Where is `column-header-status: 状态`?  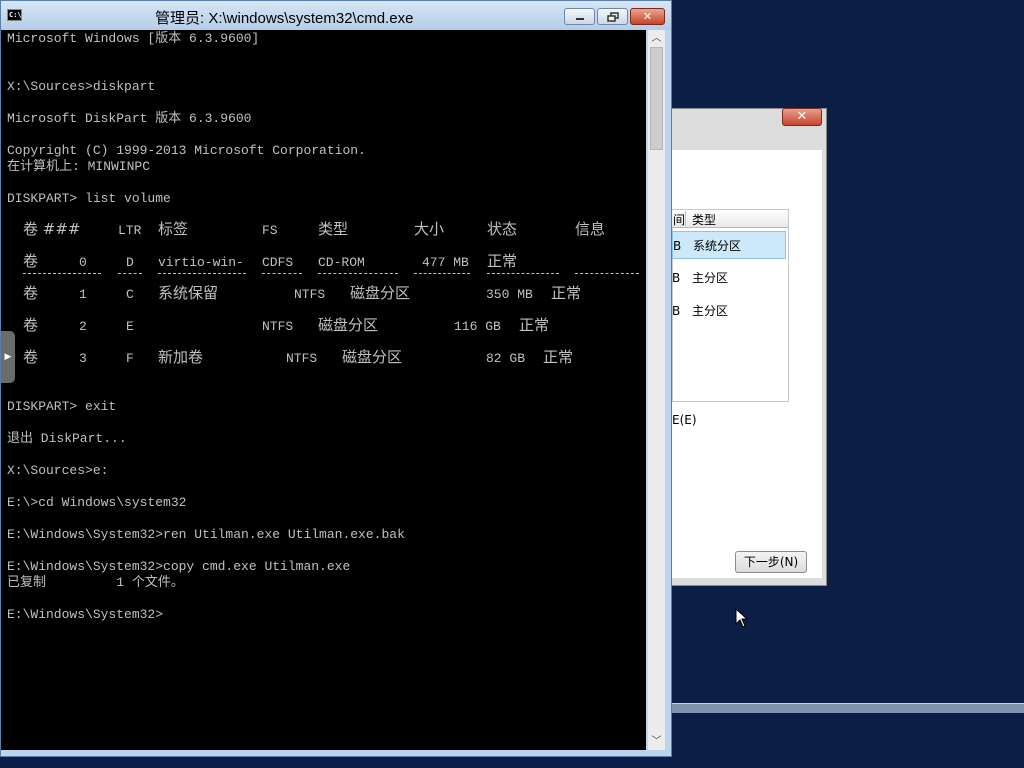
column-header-status: 状态 is located at coordinates (502, 229).